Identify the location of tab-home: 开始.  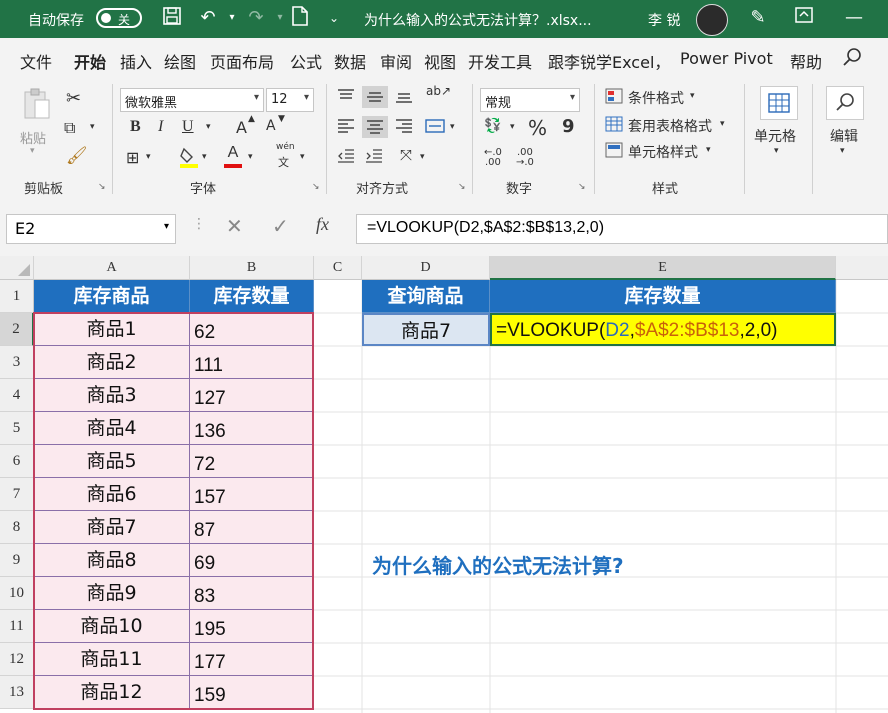
(90, 65).